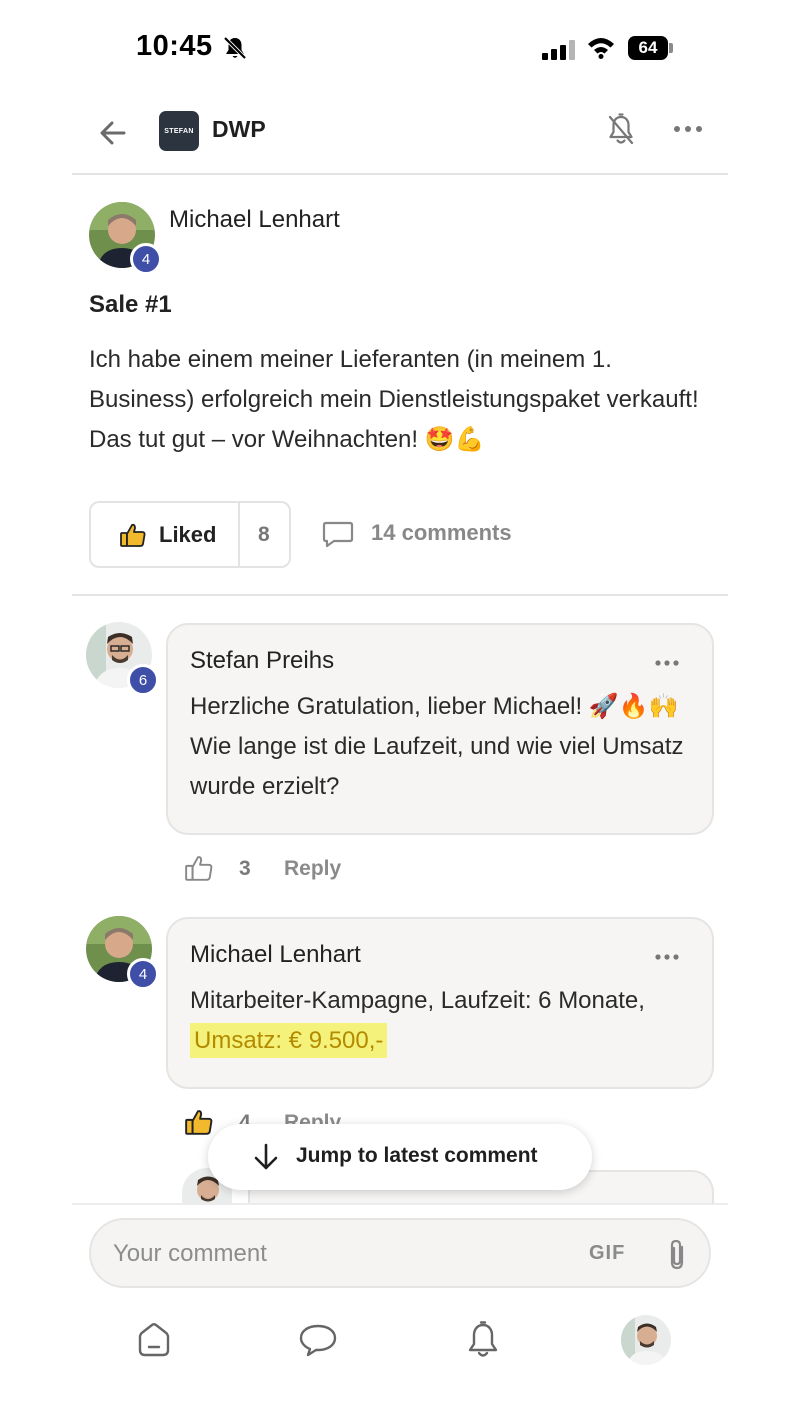  What do you see at coordinates (343, 1254) in the screenshot?
I see `comment-input` at bounding box center [343, 1254].